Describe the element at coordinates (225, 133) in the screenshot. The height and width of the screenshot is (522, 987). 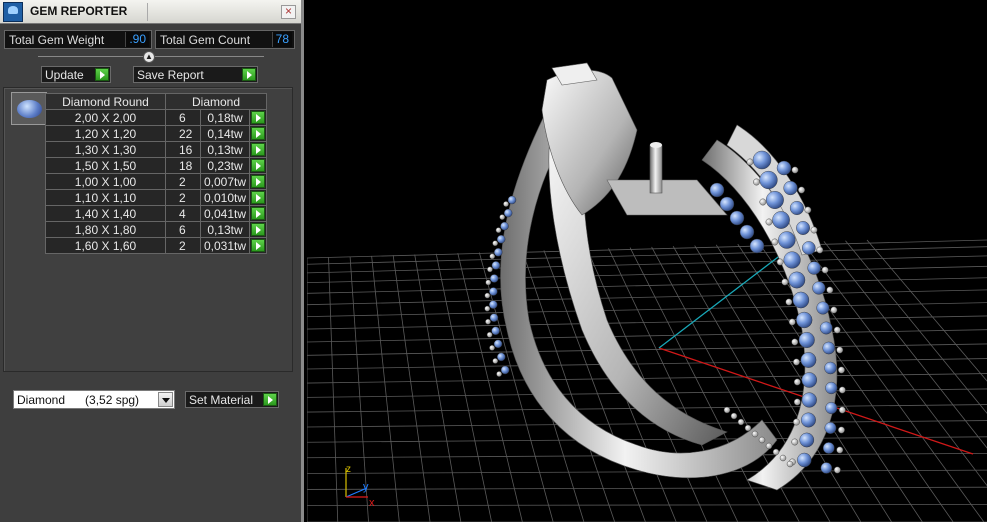
I see `gem-weight: 0,14tw` at that location.